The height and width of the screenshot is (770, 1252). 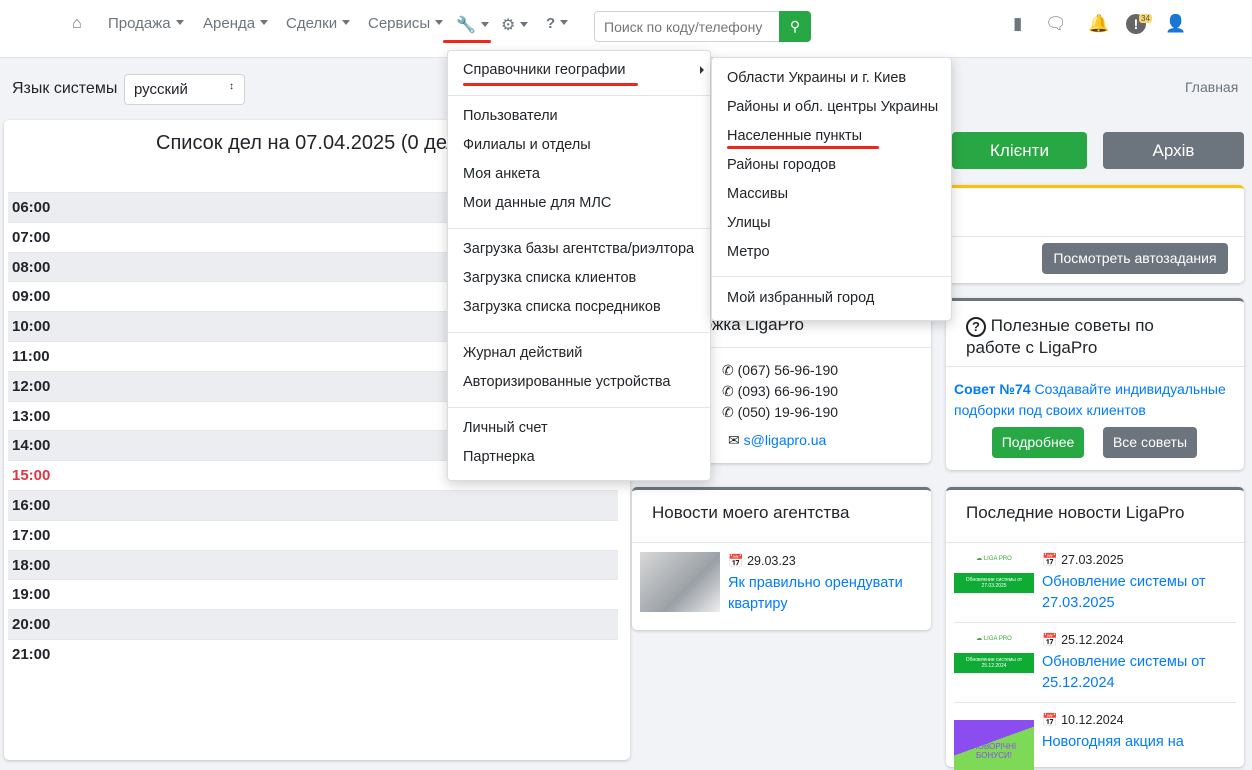 What do you see at coordinates (544, 70) in the screenshot?
I see `menu-item: Справочники географии` at bounding box center [544, 70].